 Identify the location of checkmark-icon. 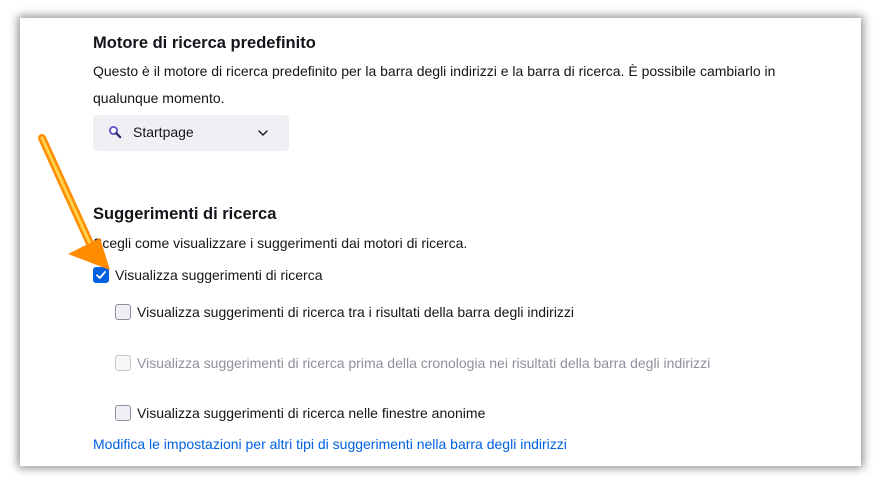
(101, 275).